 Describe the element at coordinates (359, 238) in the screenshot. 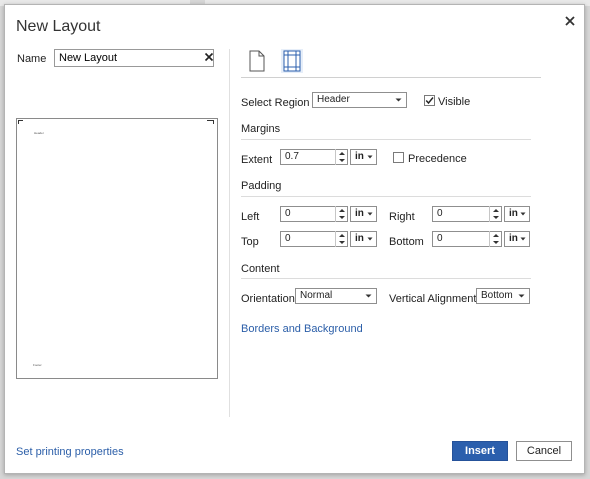

I see `padding-top-unit-value: in` at that location.